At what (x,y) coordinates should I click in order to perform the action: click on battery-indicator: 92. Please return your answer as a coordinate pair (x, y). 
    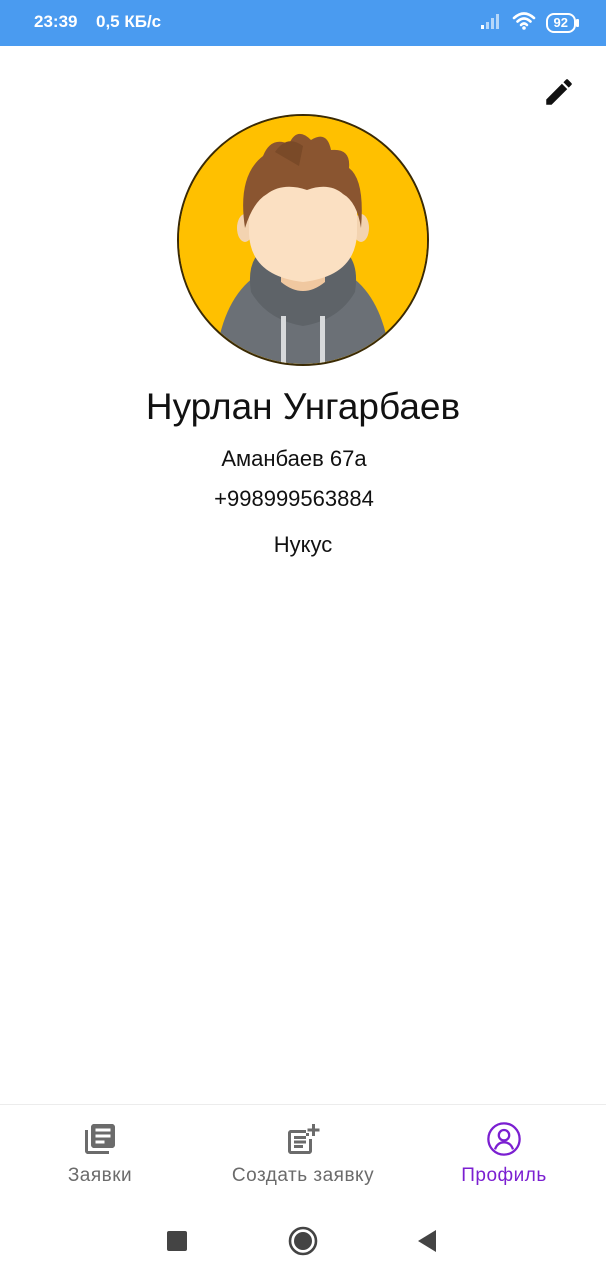
    Looking at the image, I should click on (562, 23).